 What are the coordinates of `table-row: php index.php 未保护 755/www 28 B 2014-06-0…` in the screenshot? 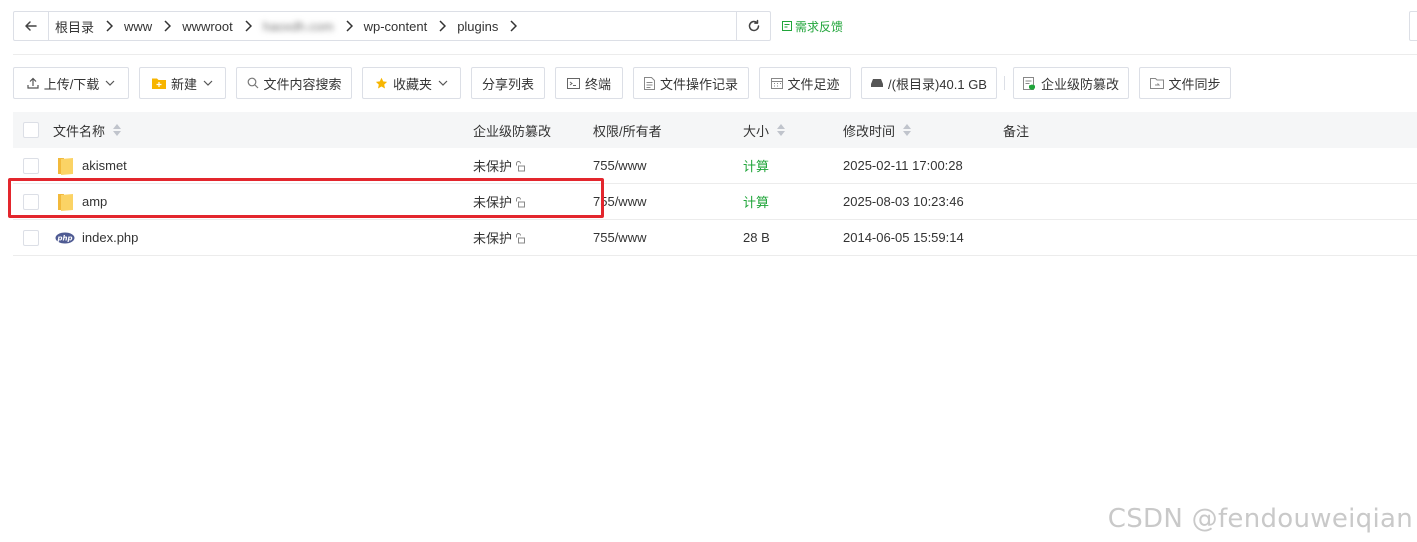 It's located at (715, 238).